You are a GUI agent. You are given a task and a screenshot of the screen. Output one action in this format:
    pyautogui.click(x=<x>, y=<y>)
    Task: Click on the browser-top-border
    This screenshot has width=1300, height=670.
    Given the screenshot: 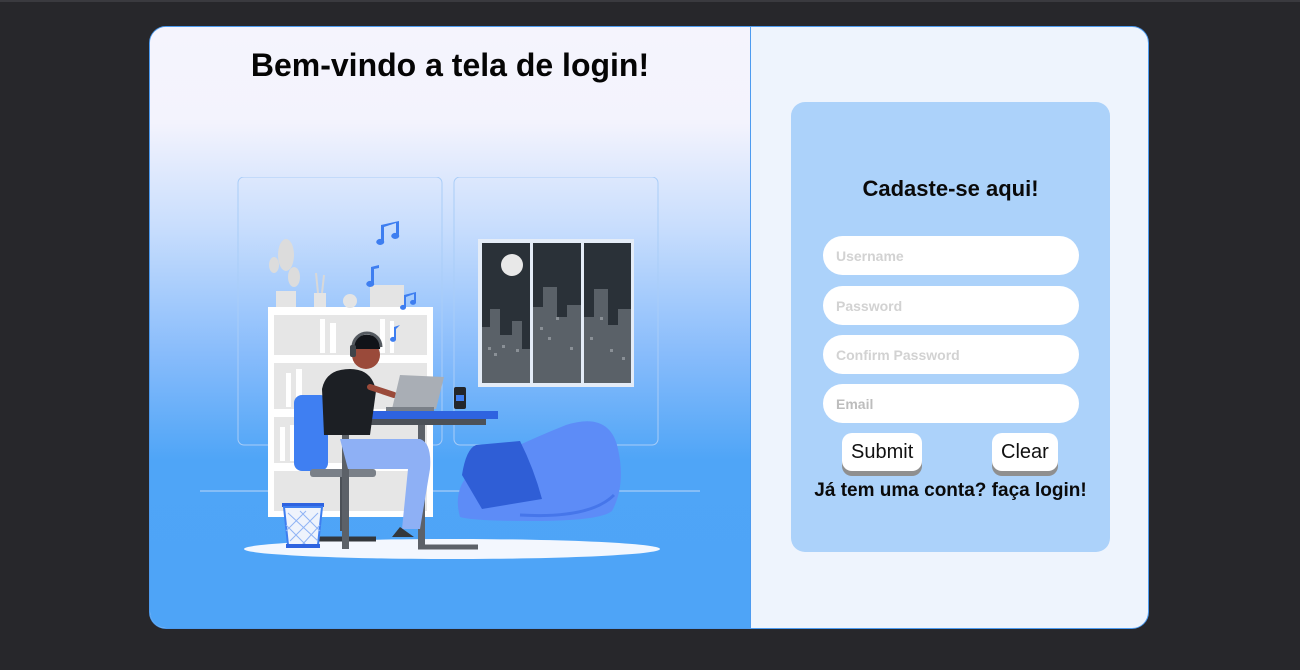 What is the action you would take?
    pyautogui.click(x=650, y=1)
    